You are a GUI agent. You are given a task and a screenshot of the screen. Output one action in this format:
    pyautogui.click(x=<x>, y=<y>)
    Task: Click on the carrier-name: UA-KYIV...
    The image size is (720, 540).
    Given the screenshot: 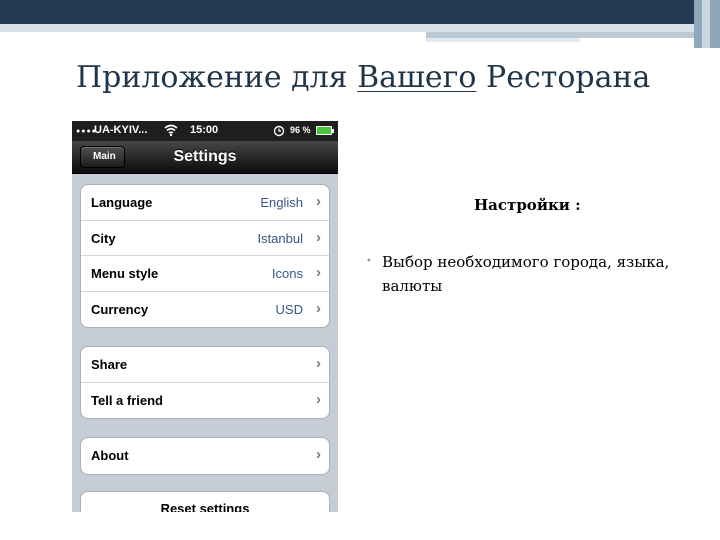 What is the action you would take?
    pyautogui.click(x=121, y=130)
    